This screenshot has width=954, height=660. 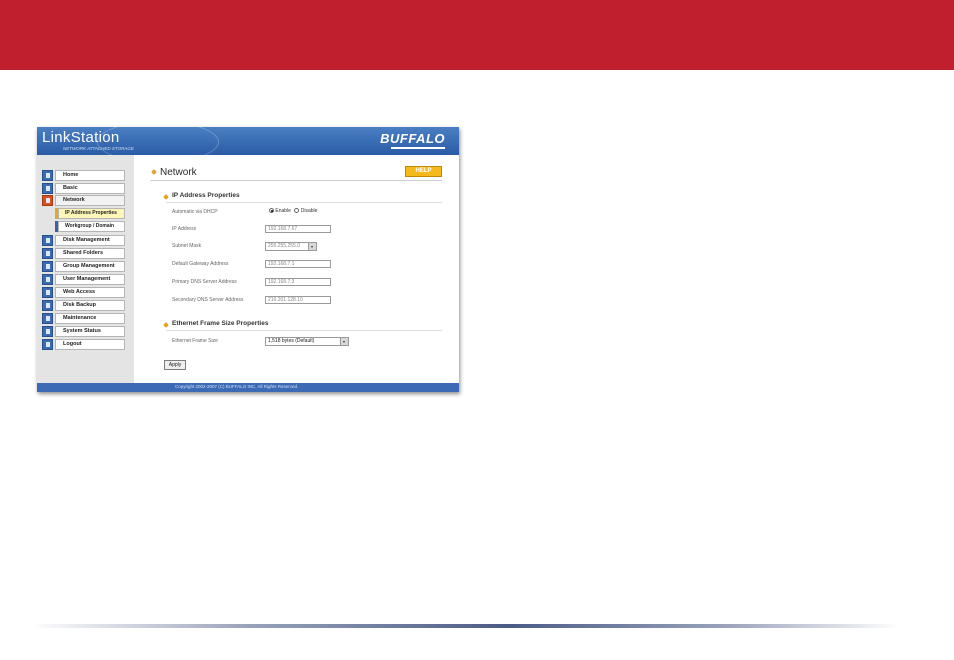 What do you see at coordinates (477, 35) in the screenshot?
I see `top-banner` at bounding box center [477, 35].